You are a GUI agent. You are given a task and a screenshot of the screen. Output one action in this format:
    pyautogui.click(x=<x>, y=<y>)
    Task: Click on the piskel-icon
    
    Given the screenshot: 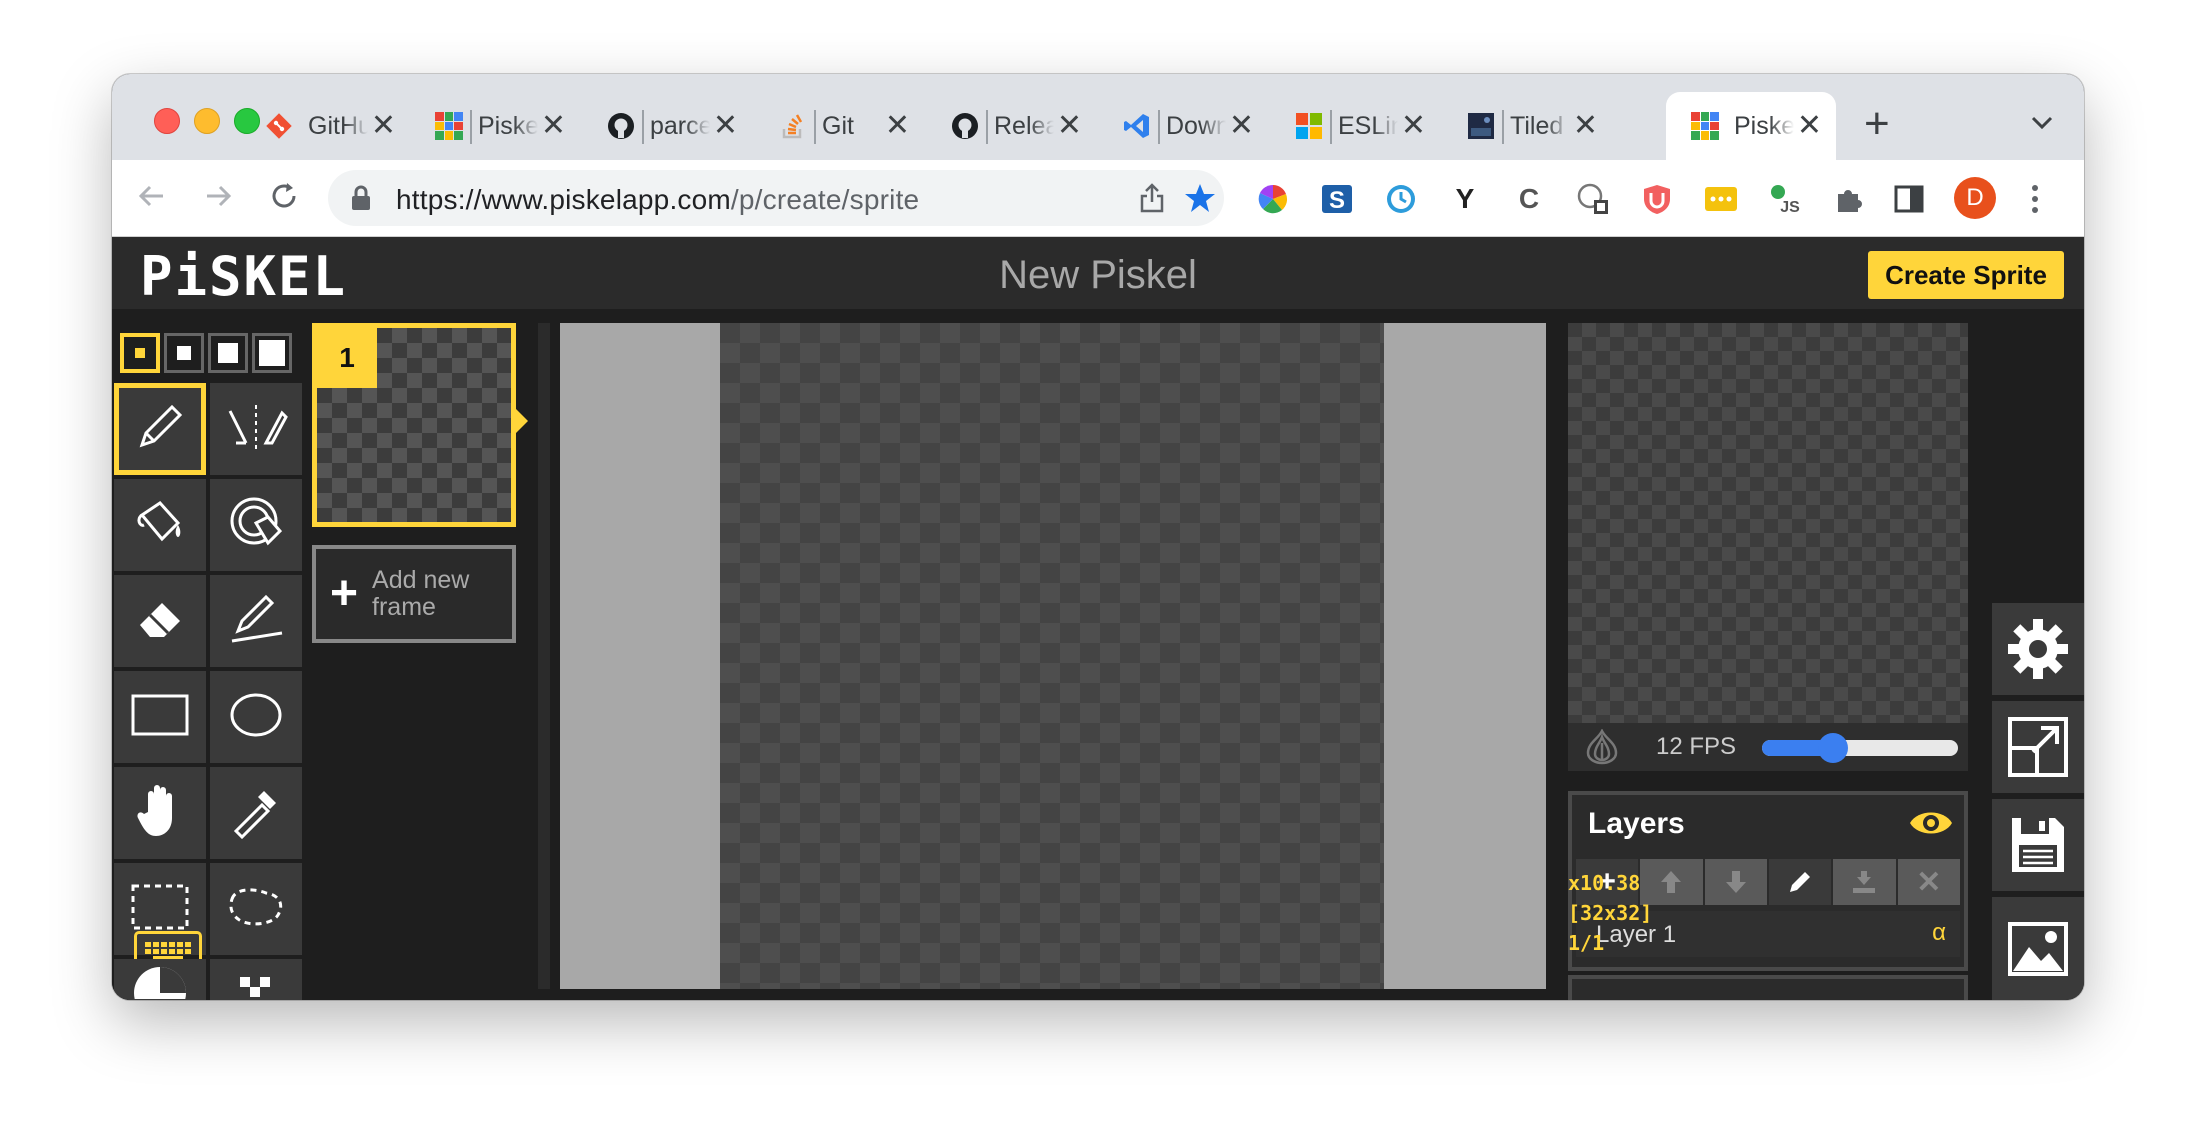 What is the action you would take?
    pyautogui.click(x=449, y=126)
    